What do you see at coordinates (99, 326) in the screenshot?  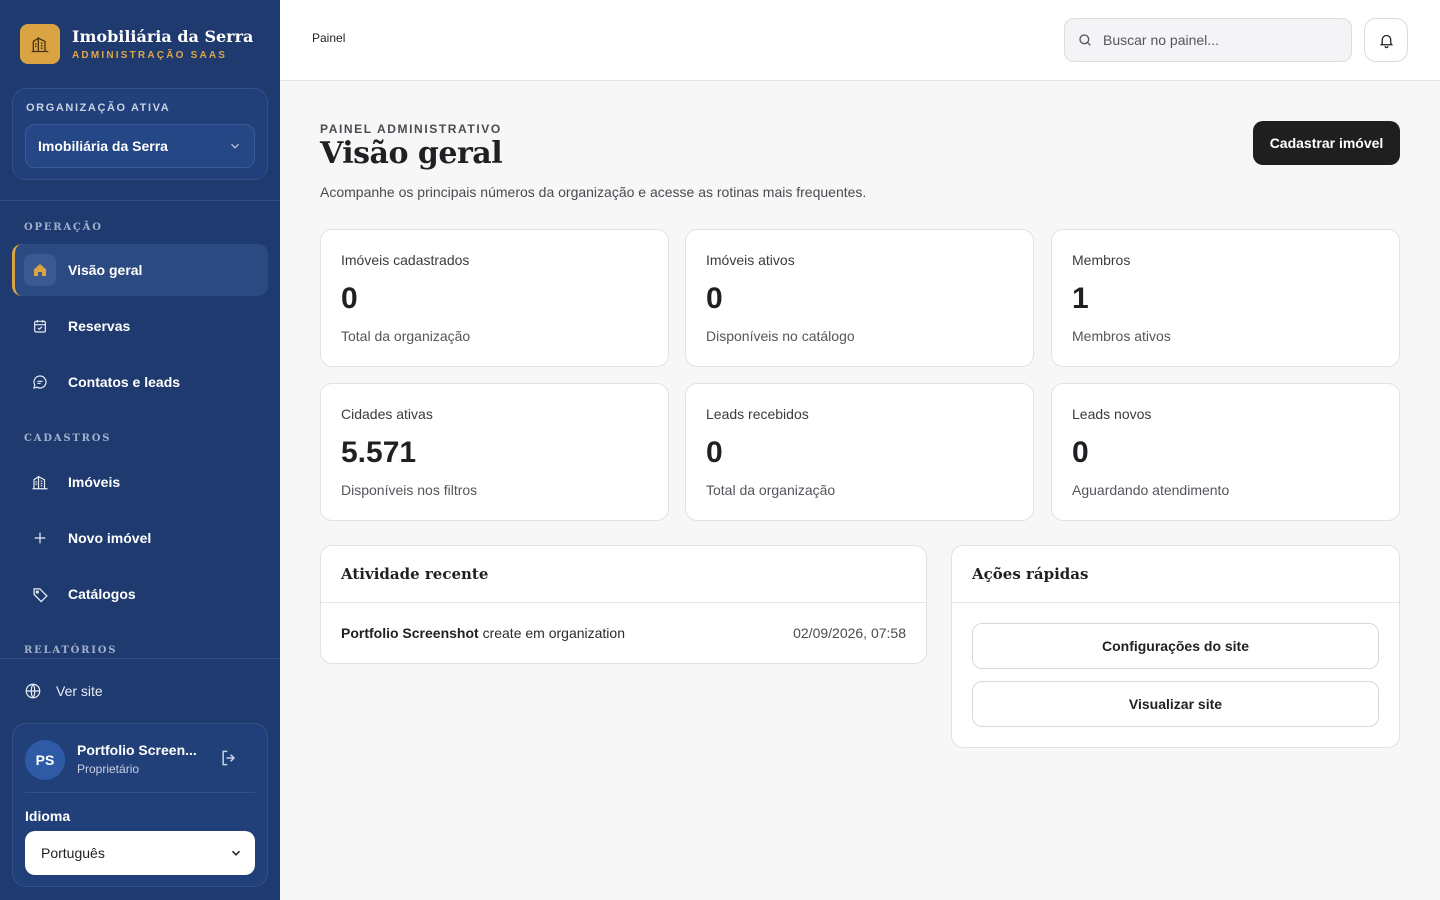 I see `sidebar-item-label: Reservas` at bounding box center [99, 326].